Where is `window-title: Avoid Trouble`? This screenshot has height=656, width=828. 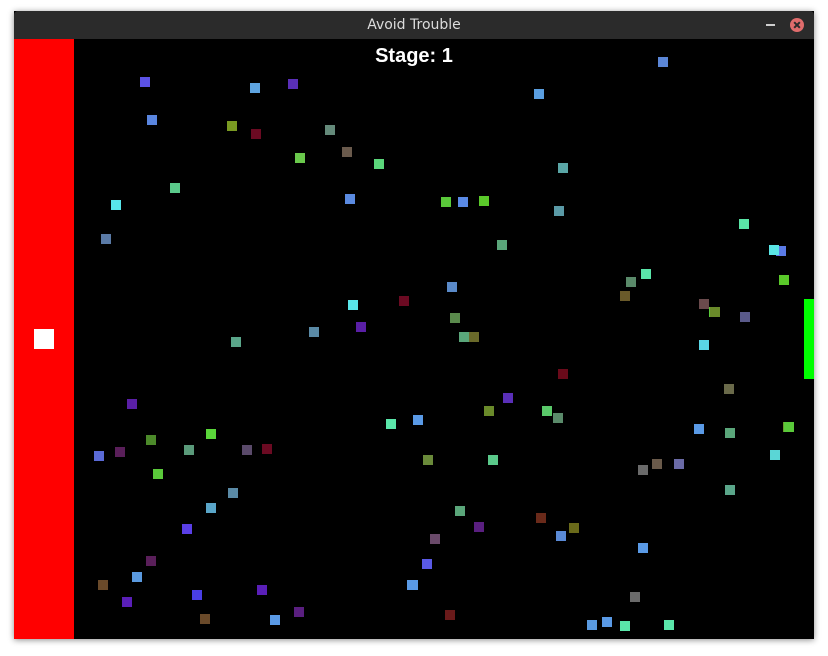 window-title: Avoid Trouble is located at coordinates (414, 25).